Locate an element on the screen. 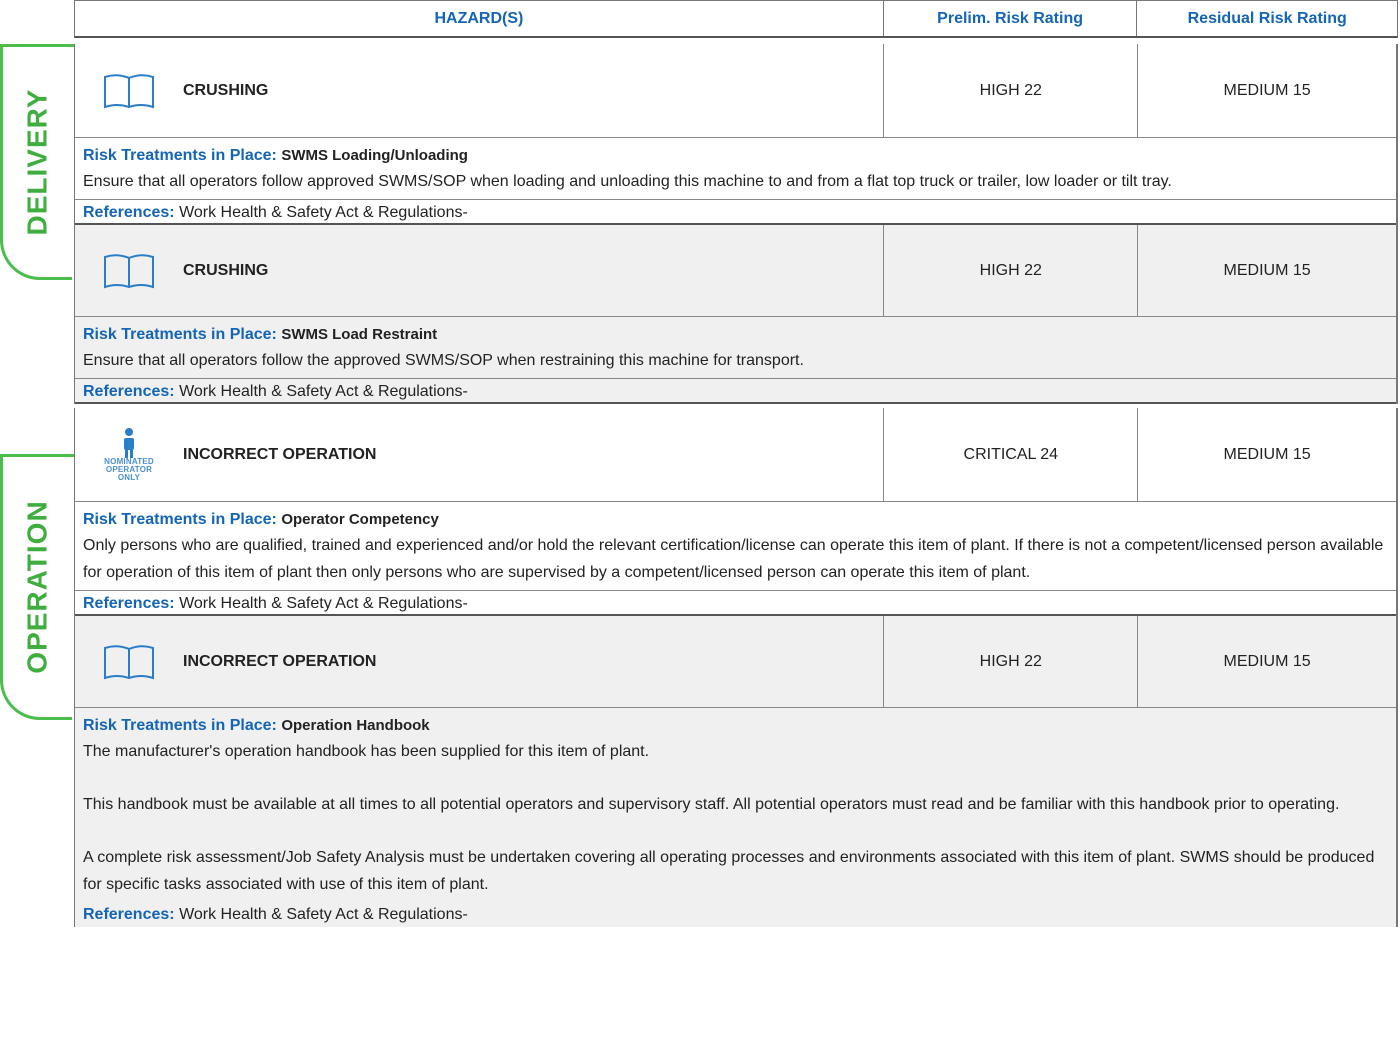 This screenshot has height=1055, width=1400. header-residual-rating: Residual Risk Rating is located at coordinates (1267, 18).